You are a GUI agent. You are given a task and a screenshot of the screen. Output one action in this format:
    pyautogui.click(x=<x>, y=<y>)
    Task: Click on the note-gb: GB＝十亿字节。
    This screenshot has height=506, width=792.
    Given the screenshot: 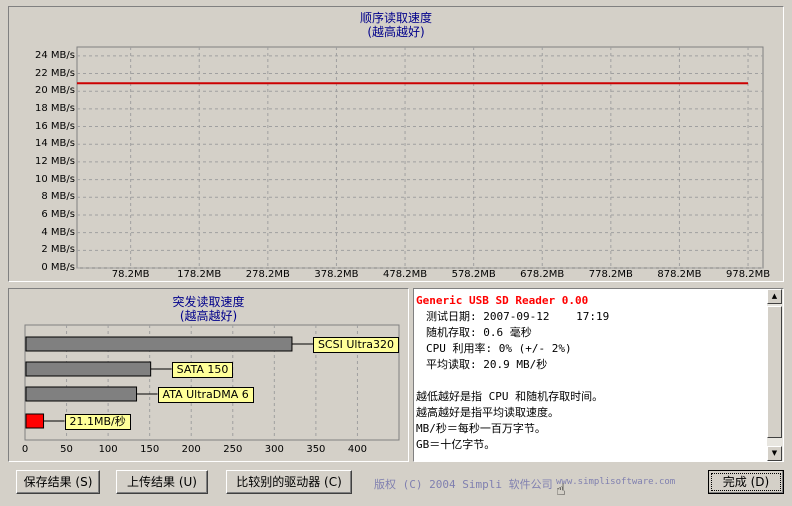 What is the action you would take?
    pyautogui.click(x=456, y=444)
    